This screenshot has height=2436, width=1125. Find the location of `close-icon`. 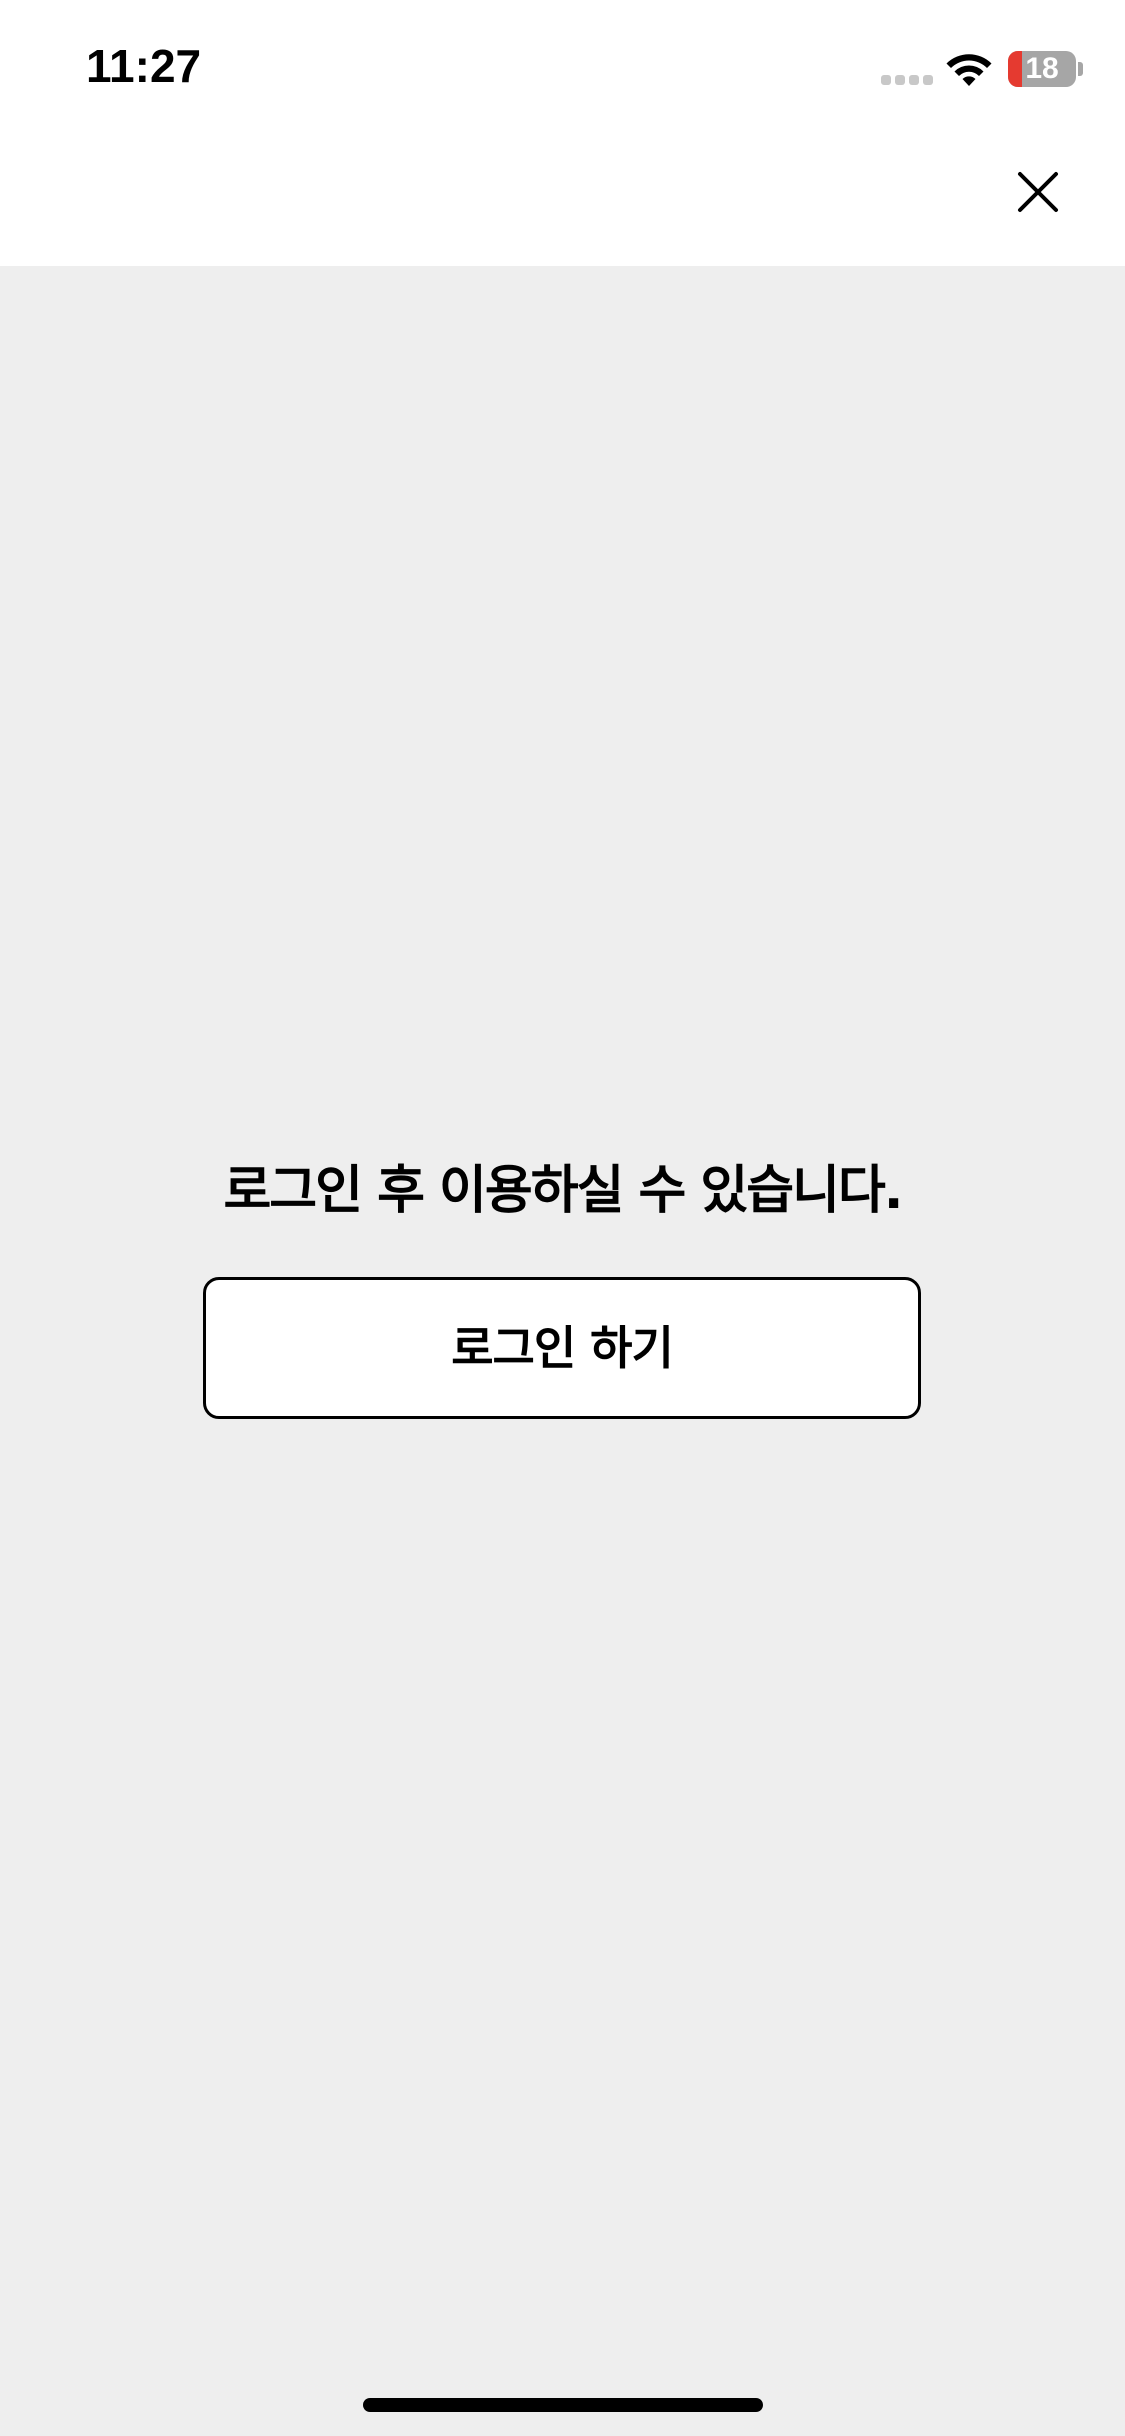

close-icon is located at coordinates (1038, 192).